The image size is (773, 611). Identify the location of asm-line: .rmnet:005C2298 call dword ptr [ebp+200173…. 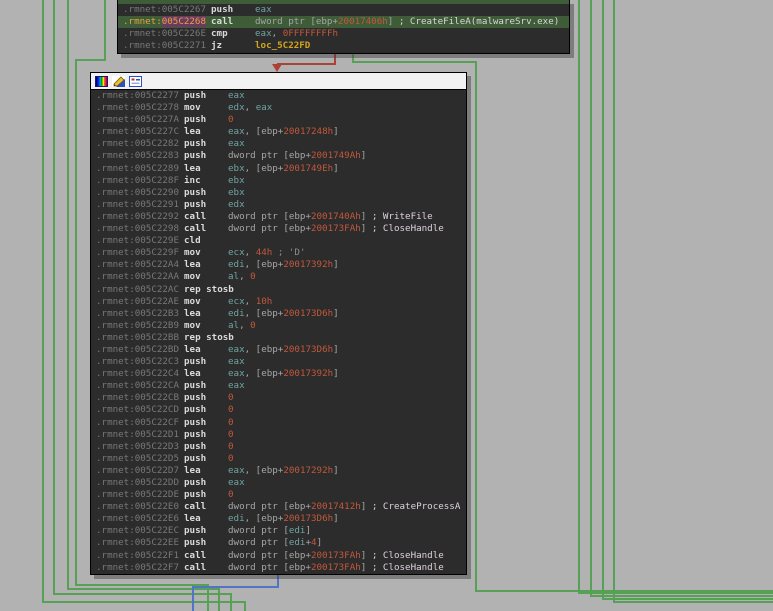
(278, 229).